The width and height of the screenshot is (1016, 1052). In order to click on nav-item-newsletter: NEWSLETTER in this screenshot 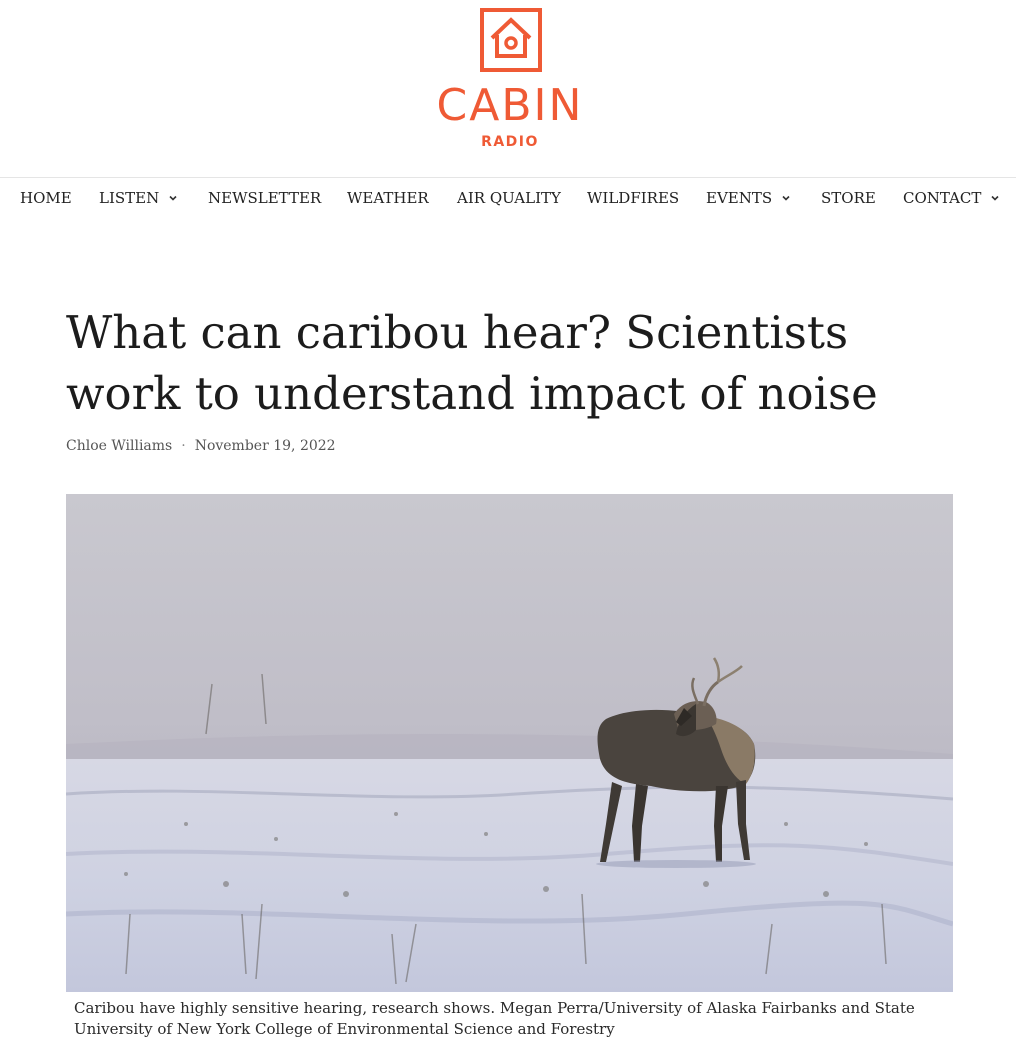, I will do `click(264, 198)`.